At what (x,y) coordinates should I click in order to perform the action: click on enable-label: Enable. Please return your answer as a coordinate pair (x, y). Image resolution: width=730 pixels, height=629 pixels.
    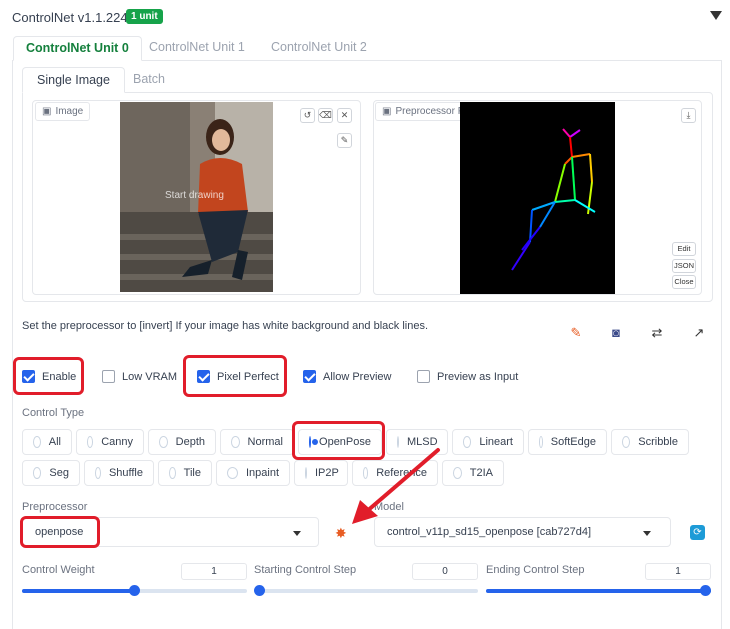
    Looking at the image, I should click on (59, 376).